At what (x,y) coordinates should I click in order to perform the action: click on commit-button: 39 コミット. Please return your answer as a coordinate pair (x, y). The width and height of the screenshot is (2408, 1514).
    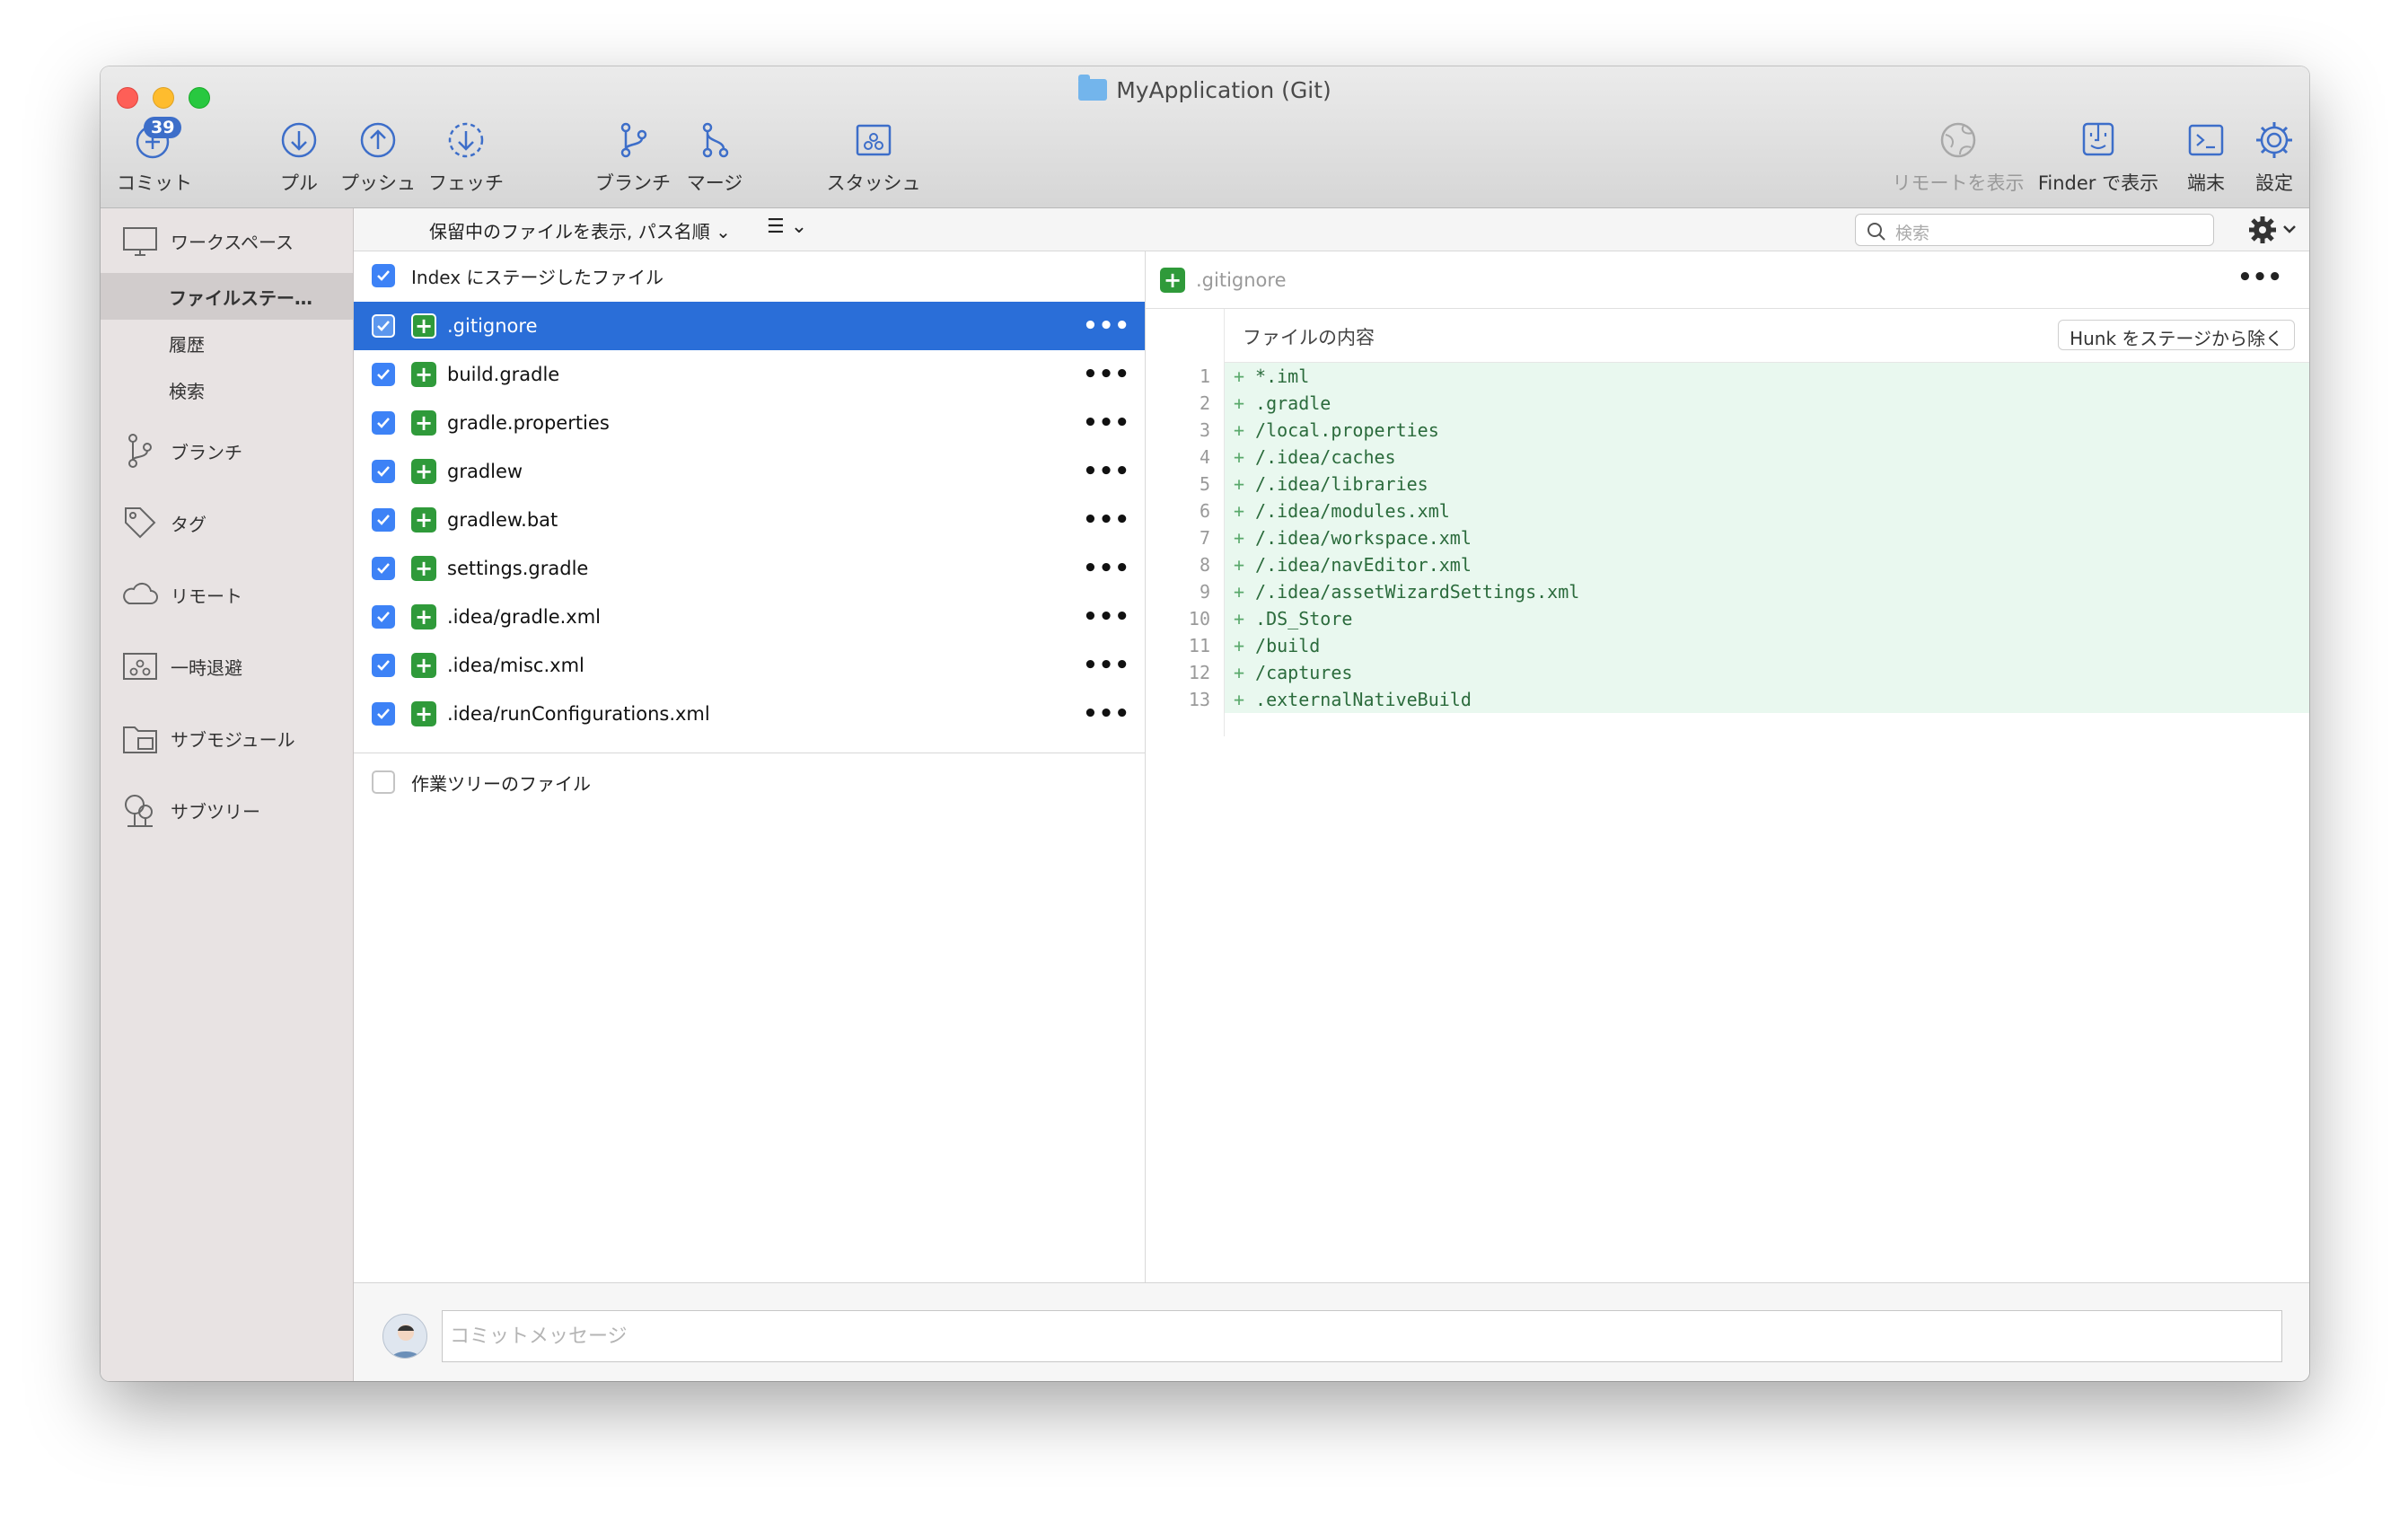
    Looking at the image, I should click on (154, 156).